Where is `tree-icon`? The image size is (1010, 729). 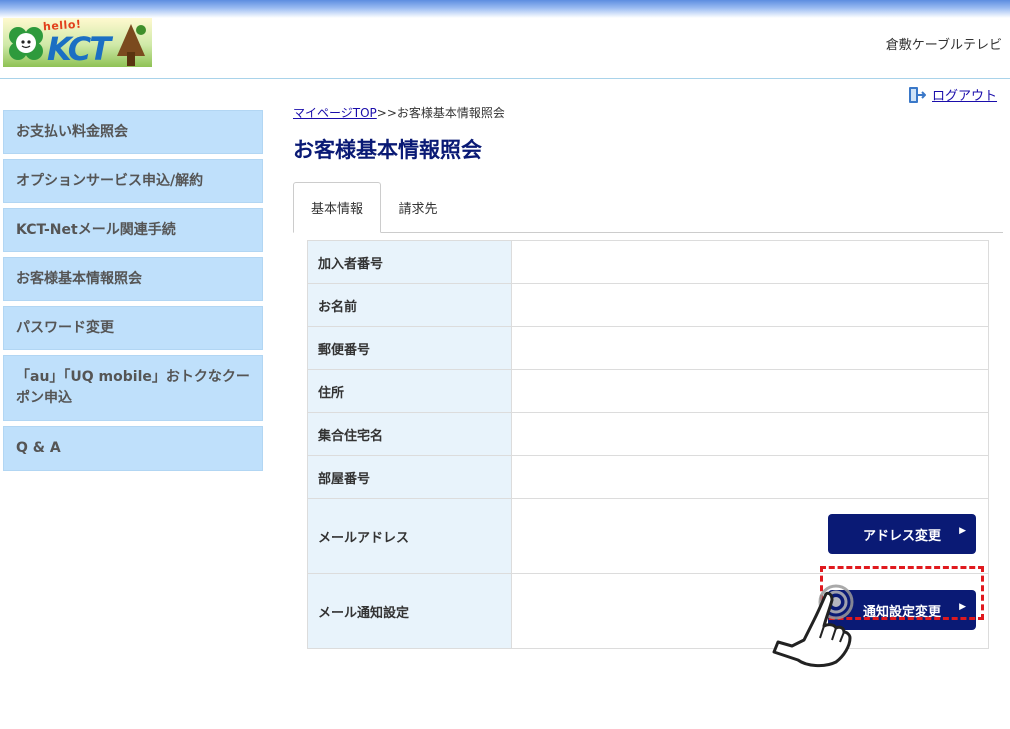
tree-icon is located at coordinates (131, 45).